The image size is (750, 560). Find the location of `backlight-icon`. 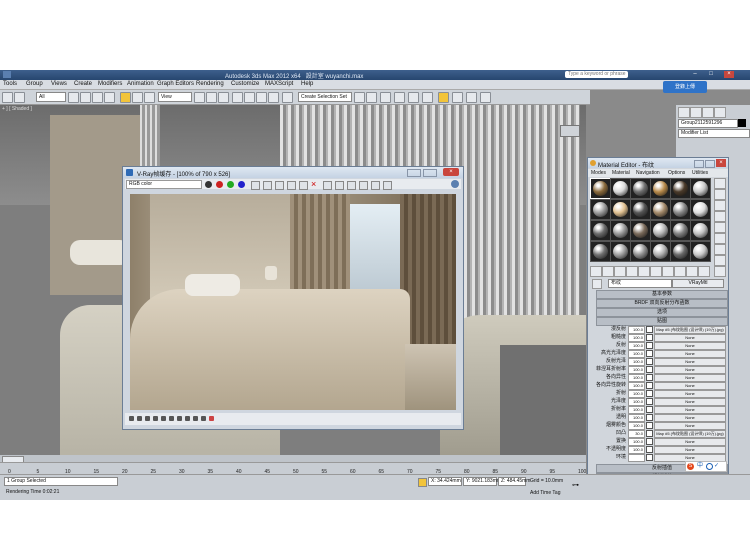

backlight-icon is located at coordinates (720, 194).